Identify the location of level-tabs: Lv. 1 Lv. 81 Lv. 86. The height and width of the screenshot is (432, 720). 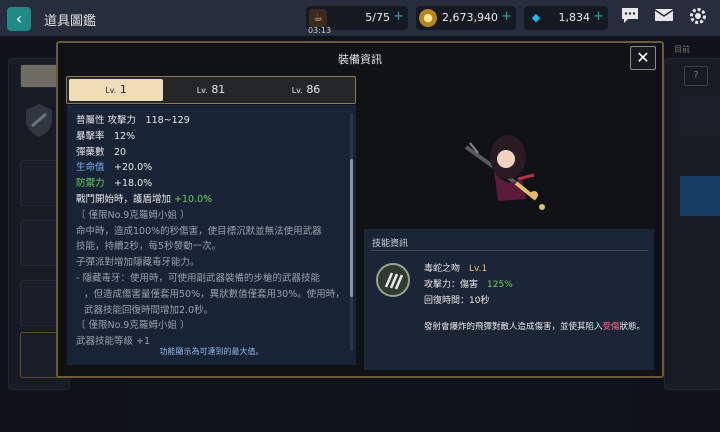
(211, 90).